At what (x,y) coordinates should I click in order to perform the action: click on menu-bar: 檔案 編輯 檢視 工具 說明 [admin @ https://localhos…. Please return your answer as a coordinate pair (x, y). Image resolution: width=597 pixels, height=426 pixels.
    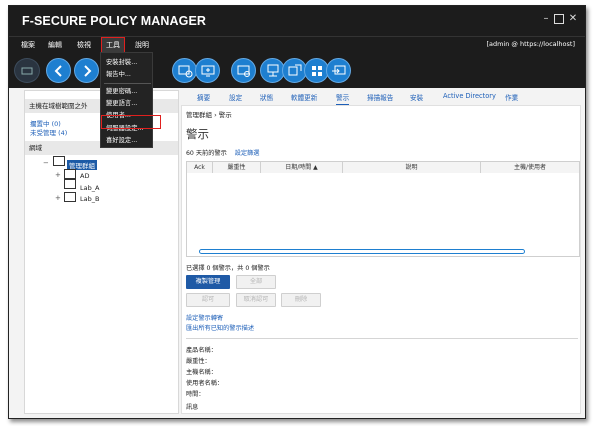
    Looking at the image, I should click on (297, 44).